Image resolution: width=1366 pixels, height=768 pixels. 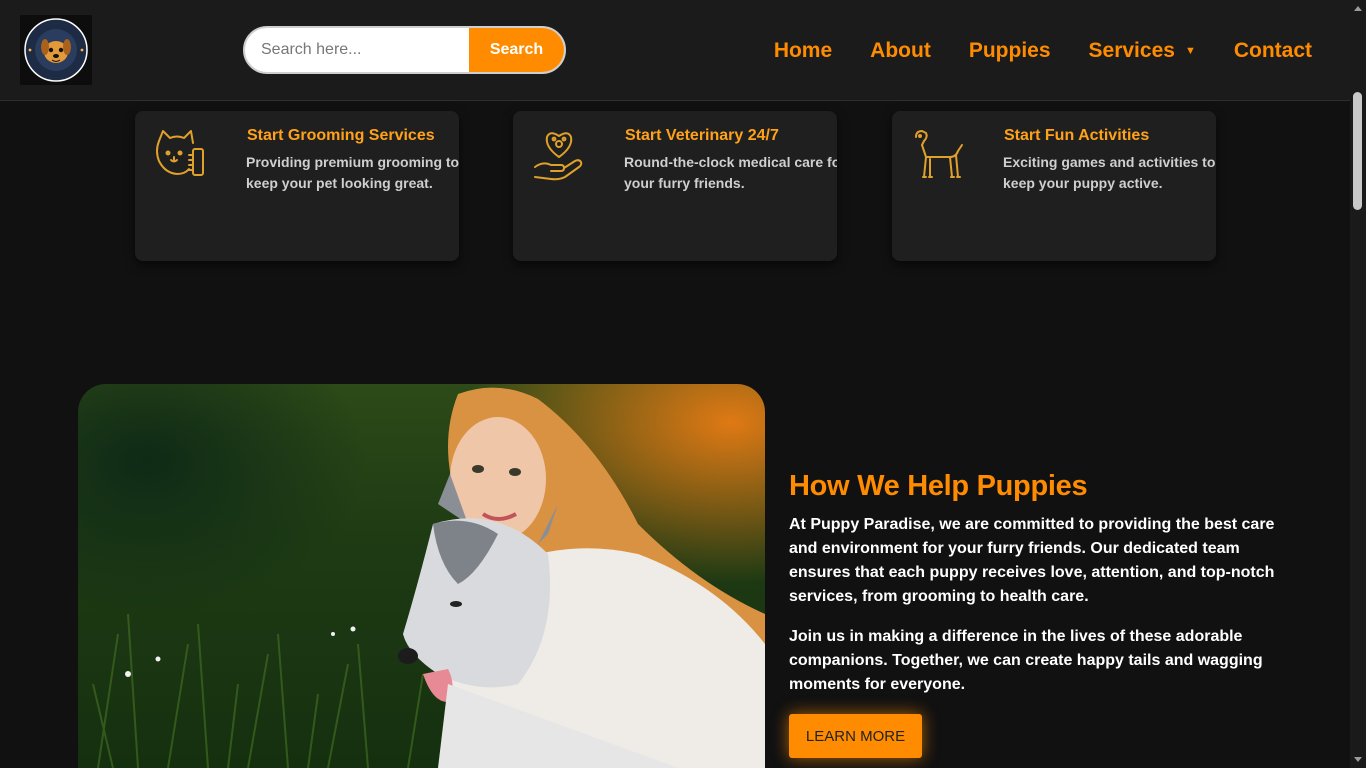 What do you see at coordinates (1357, 151) in the screenshot?
I see `scrollbar-thumb` at bounding box center [1357, 151].